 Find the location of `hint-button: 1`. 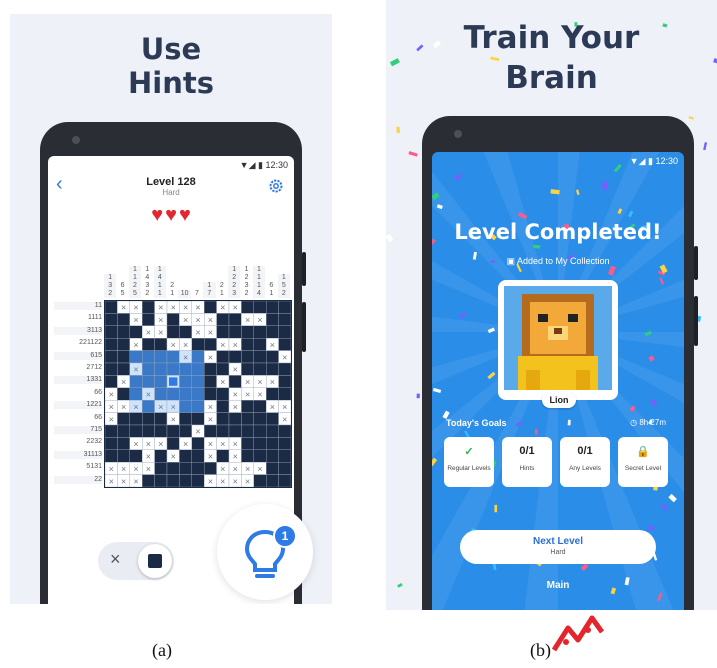

hint-button: 1 is located at coordinates (265, 552).